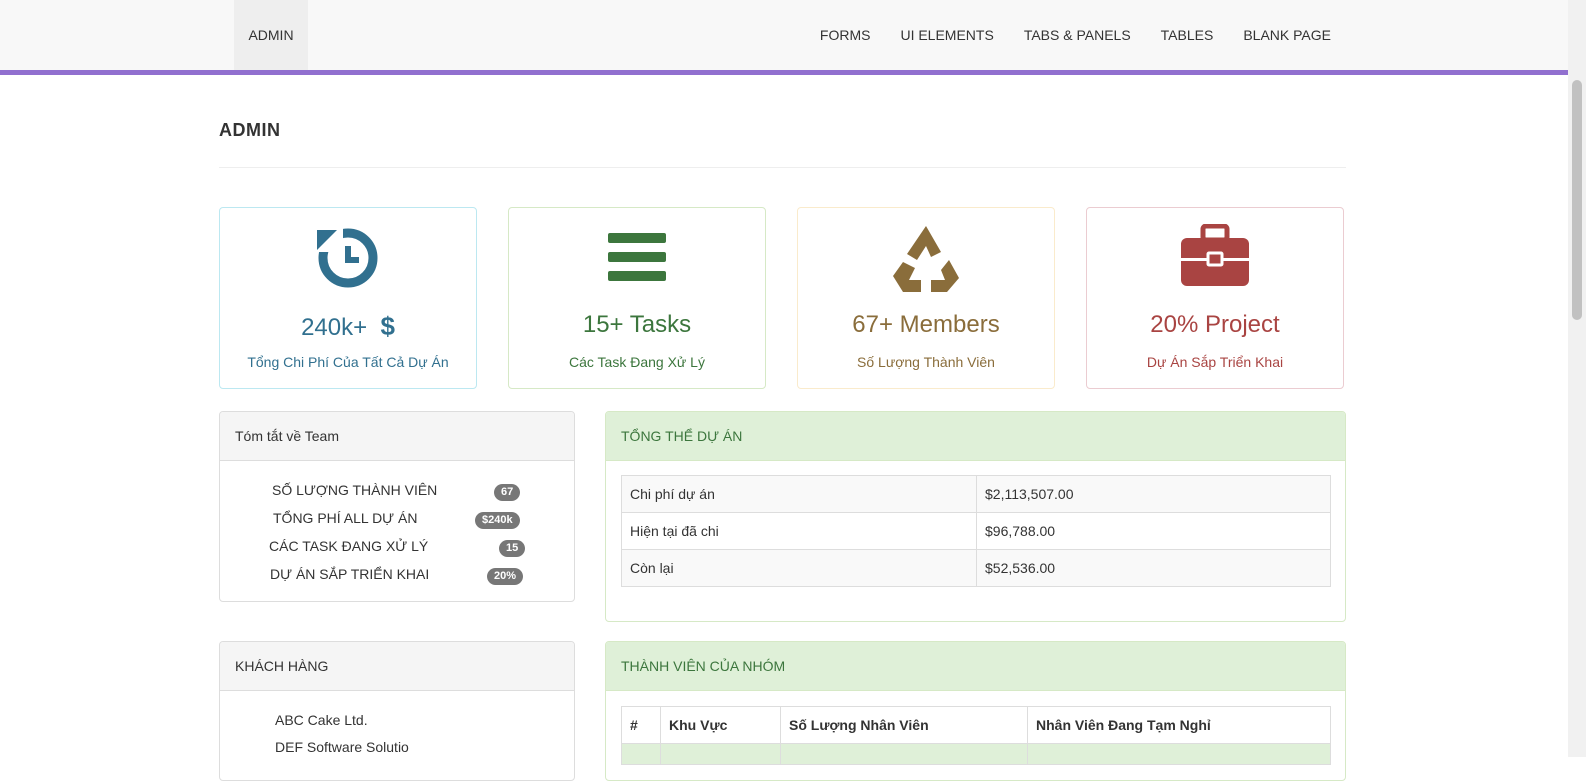  Describe the element at coordinates (946, 35) in the screenshot. I see `nav-link-ui-elements: UI ELEMENTS` at that location.